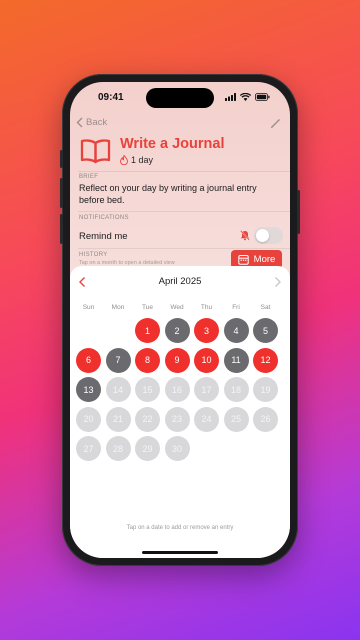 This screenshot has height=640, width=360. I want to click on calendar-day-21: 21, so click(118, 419).